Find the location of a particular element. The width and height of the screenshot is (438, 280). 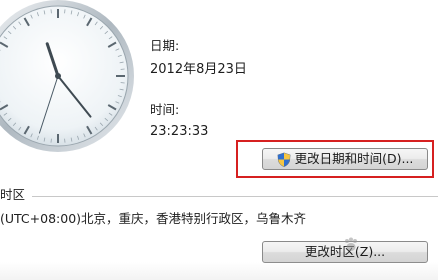

timezone-title: 时区 is located at coordinates (13, 194).